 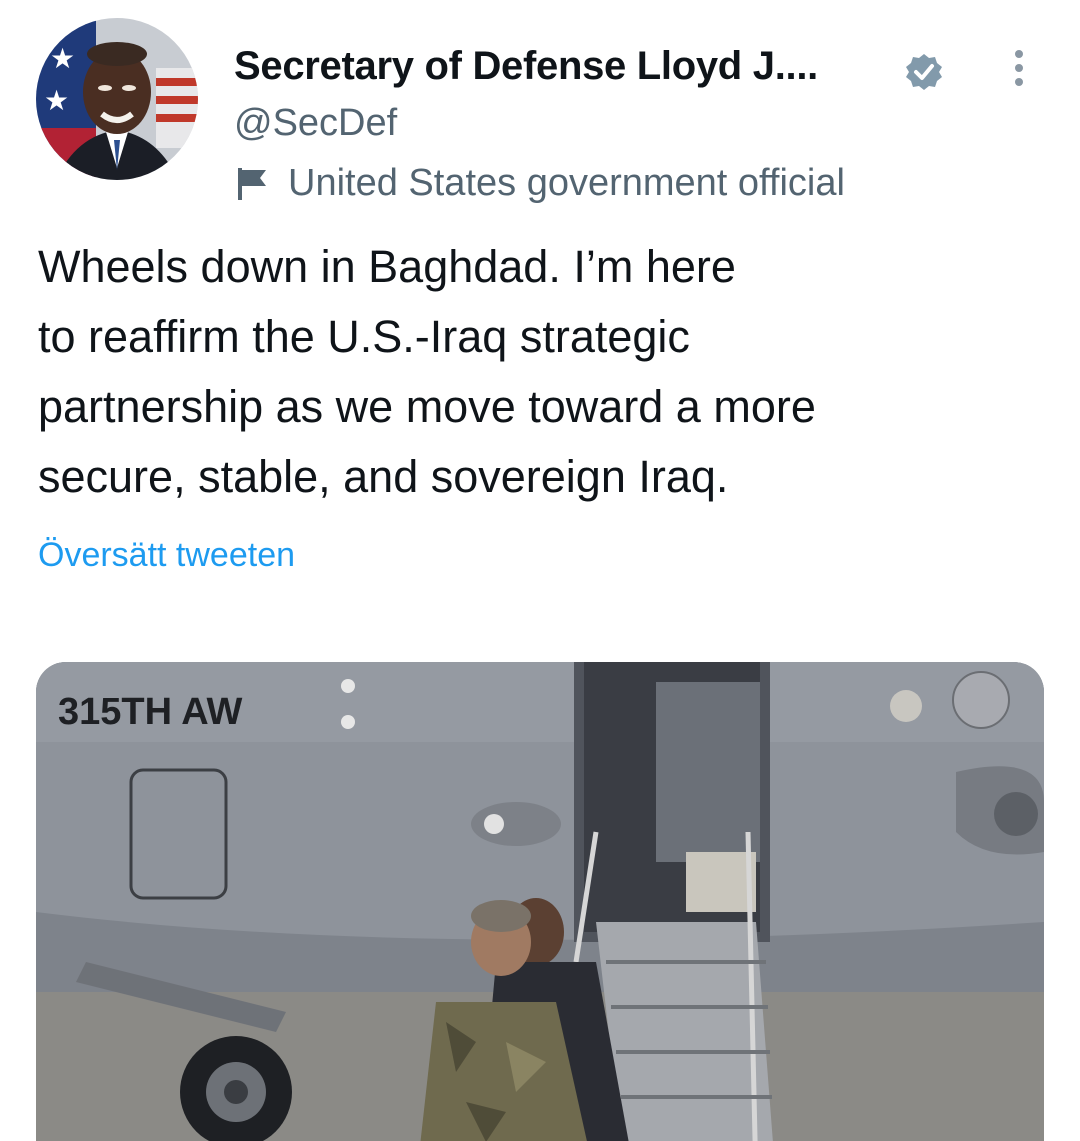 I want to click on verified-badge-icon, so click(x=924, y=72).